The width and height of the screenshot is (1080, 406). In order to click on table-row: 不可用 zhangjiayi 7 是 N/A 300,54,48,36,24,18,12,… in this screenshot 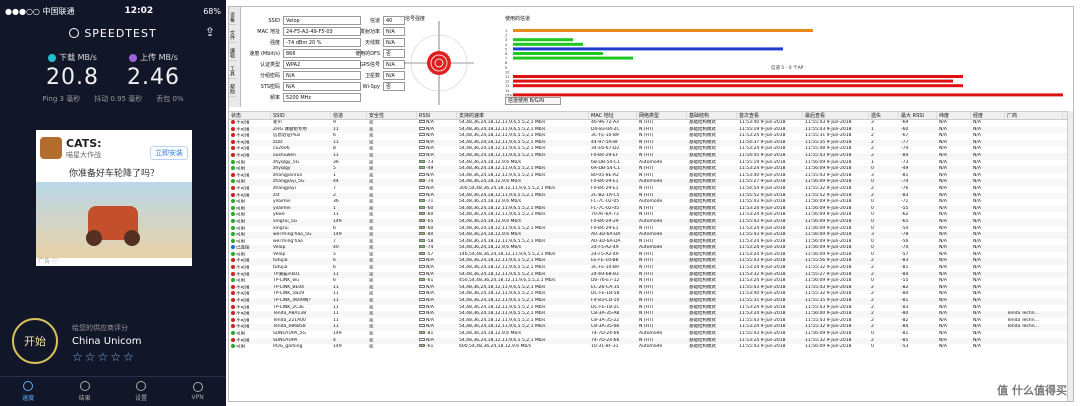, I will do `click(651, 189)`.